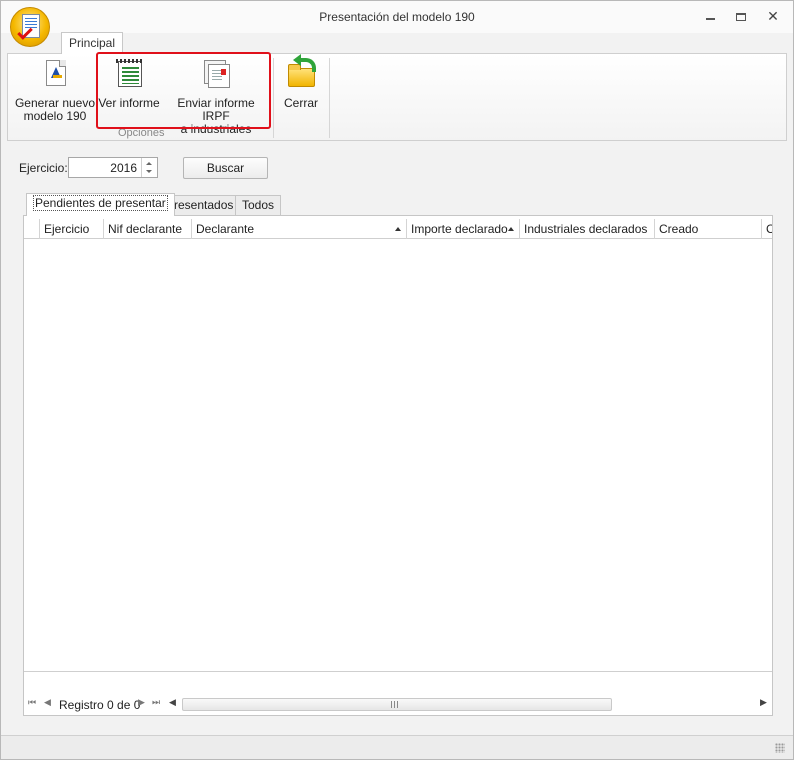  What do you see at coordinates (172, 702) in the screenshot?
I see `scroll-left-icon: ◀` at bounding box center [172, 702].